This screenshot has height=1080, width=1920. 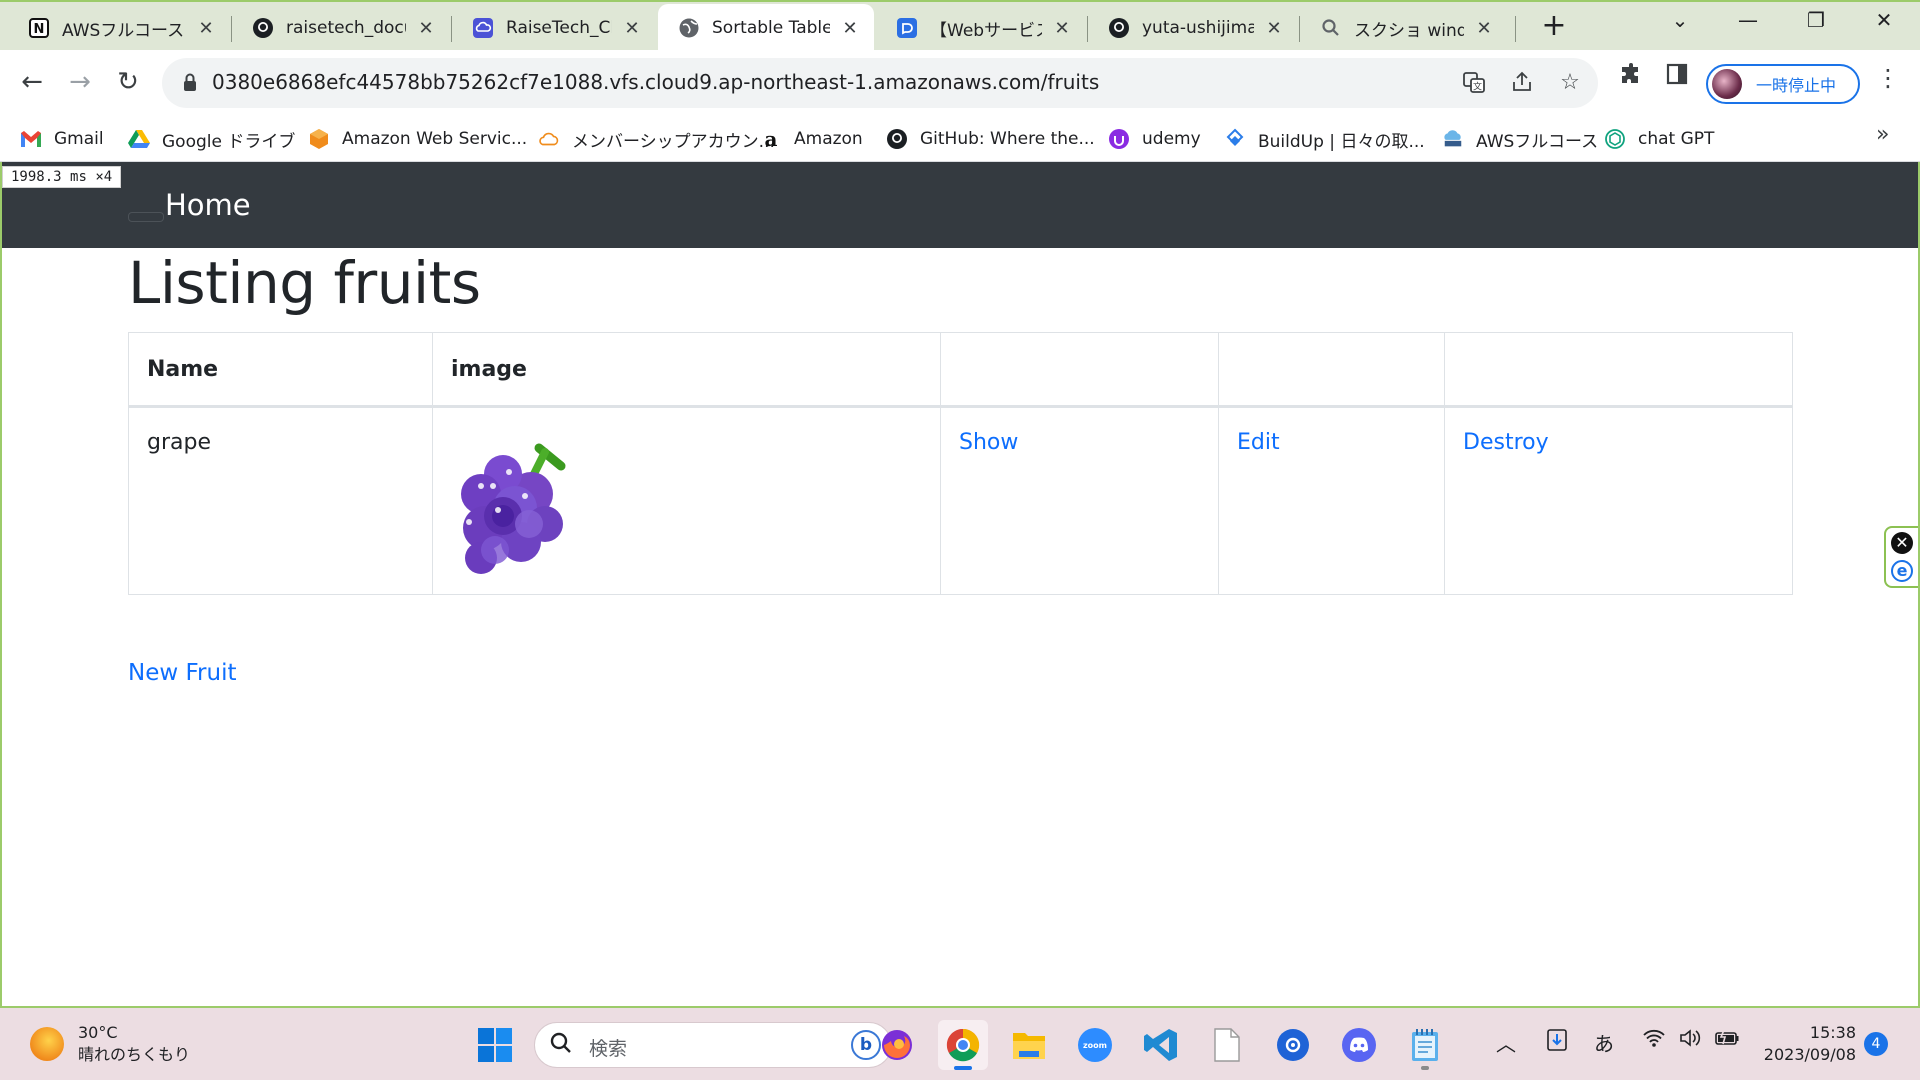 I want to click on notification-badge: 4, so click(x=1876, y=1044).